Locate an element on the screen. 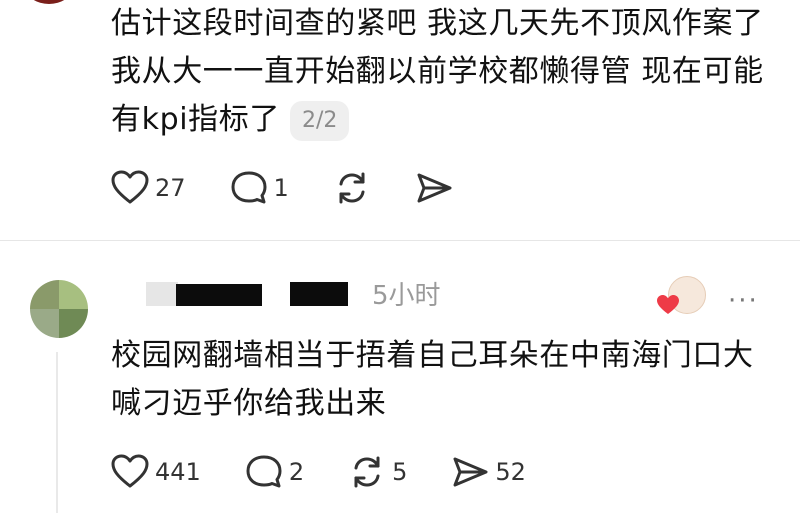  like-button: 27 is located at coordinates (148, 188).